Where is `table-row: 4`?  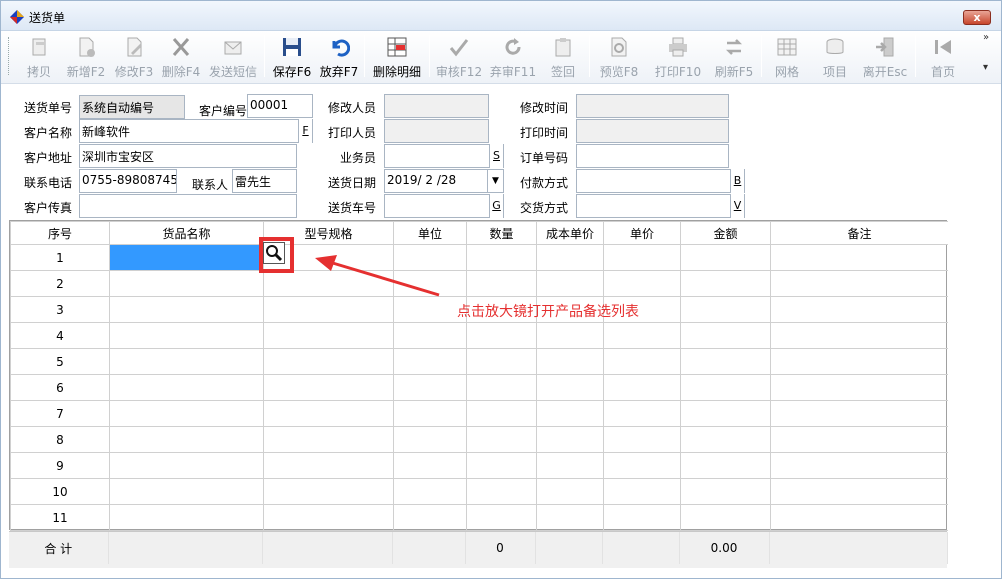
table-row: 4 is located at coordinates (479, 335).